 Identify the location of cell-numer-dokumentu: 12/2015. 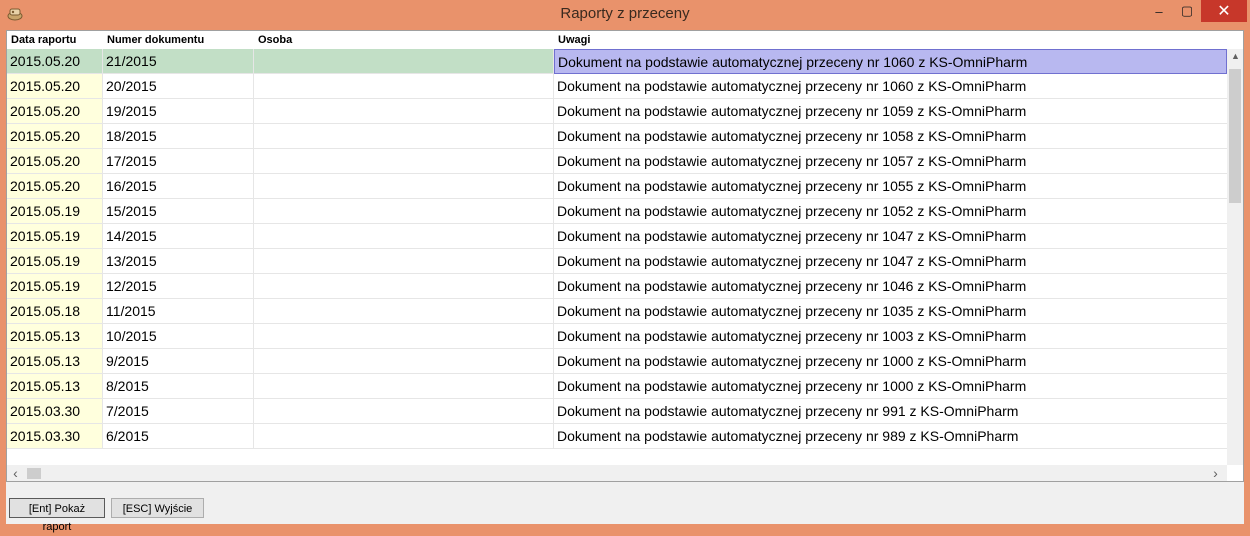
(178, 286).